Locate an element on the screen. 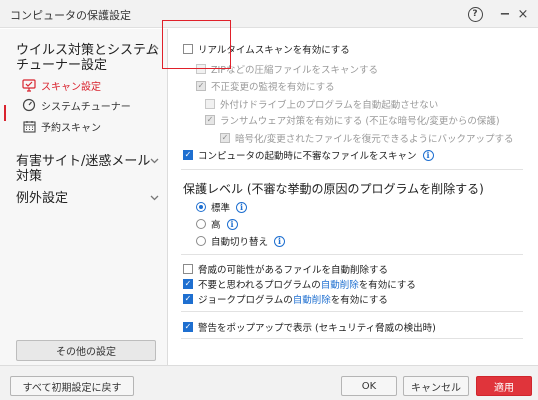 The height and width of the screenshot is (400, 538). level-auto-option: 自動切り替え i is located at coordinates (241, 241).